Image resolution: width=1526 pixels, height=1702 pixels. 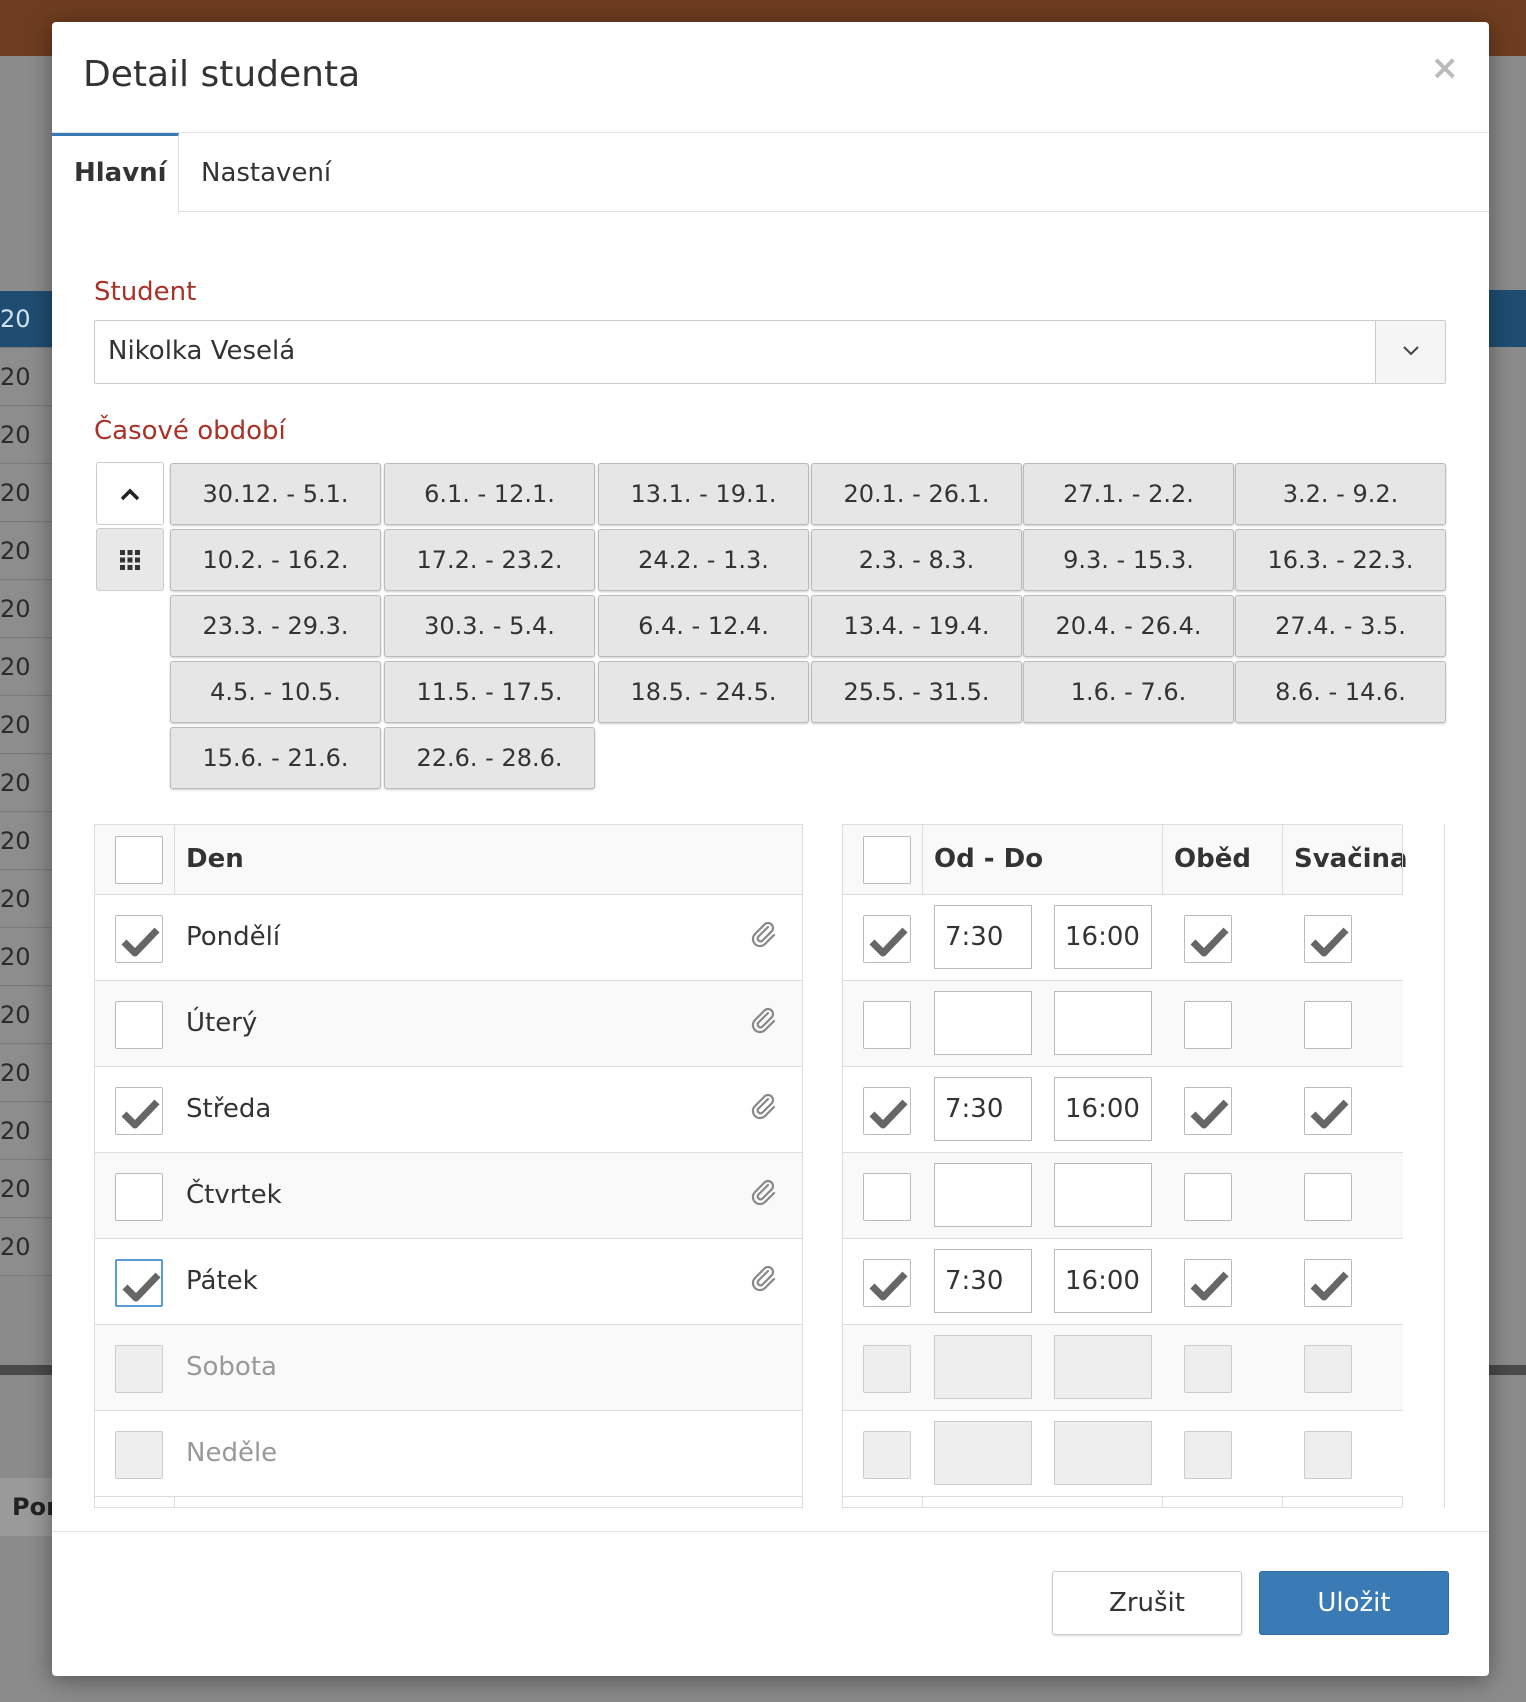 What do you see at coordinates (703, 626) in the screenshot?
I see `week-button: 6.4. - 12.4.` at bounding box center [703, 626].